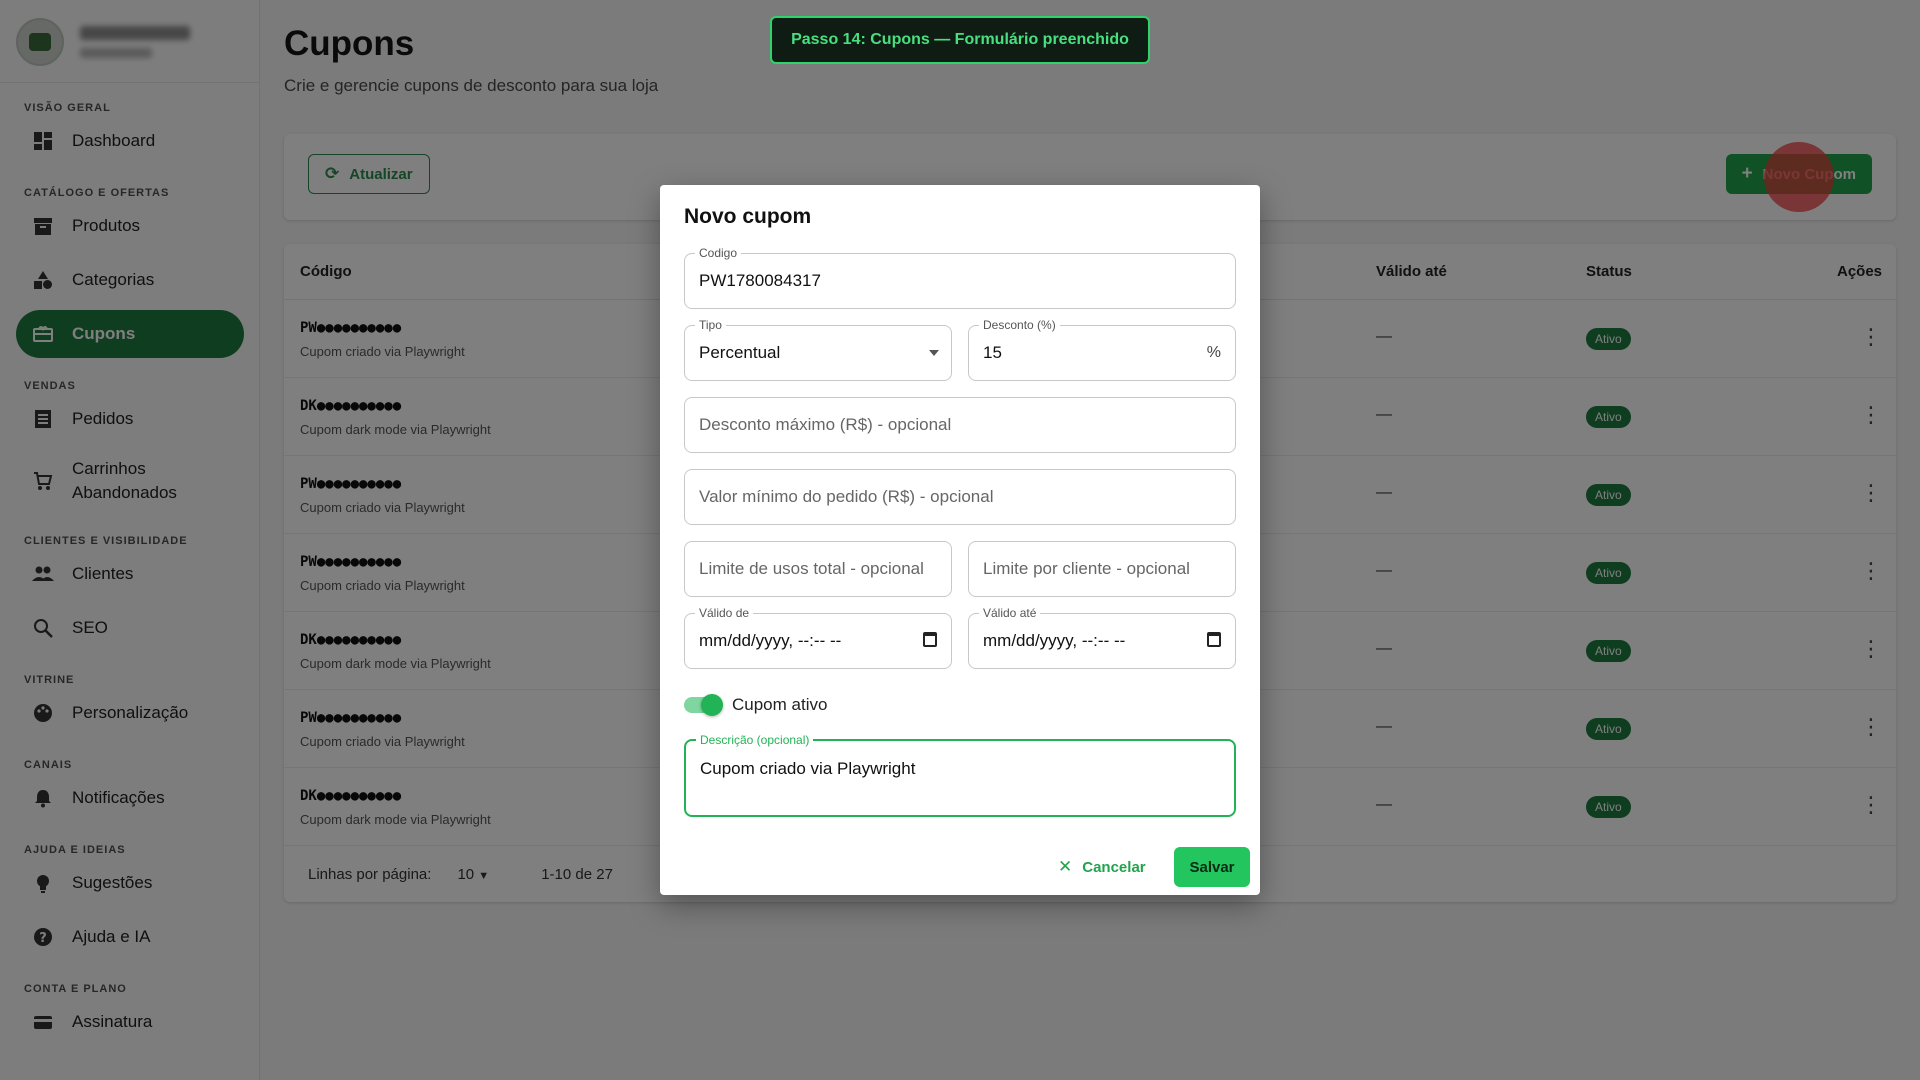 The height and width of the screenshot is (1080, 1920). What do you see at coordinates (934, 353) in the screenshot?
I see `chevron-down-icon` at bounding box center [934, 353].